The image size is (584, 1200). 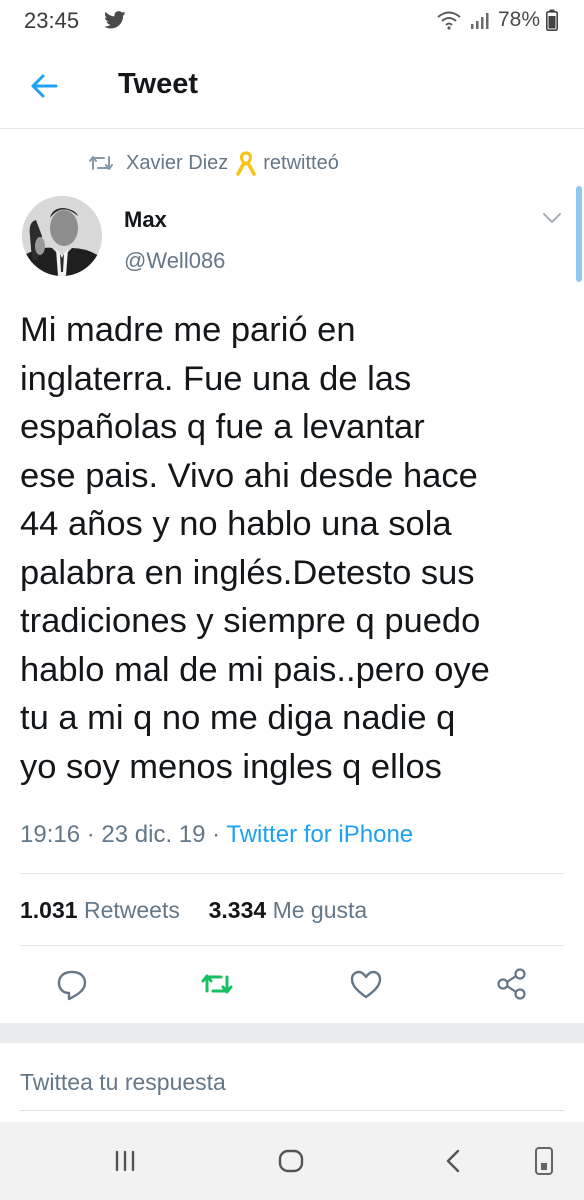 I want to click on likes-stat: 3.334 Me gusta, so click(x=288, y=910).